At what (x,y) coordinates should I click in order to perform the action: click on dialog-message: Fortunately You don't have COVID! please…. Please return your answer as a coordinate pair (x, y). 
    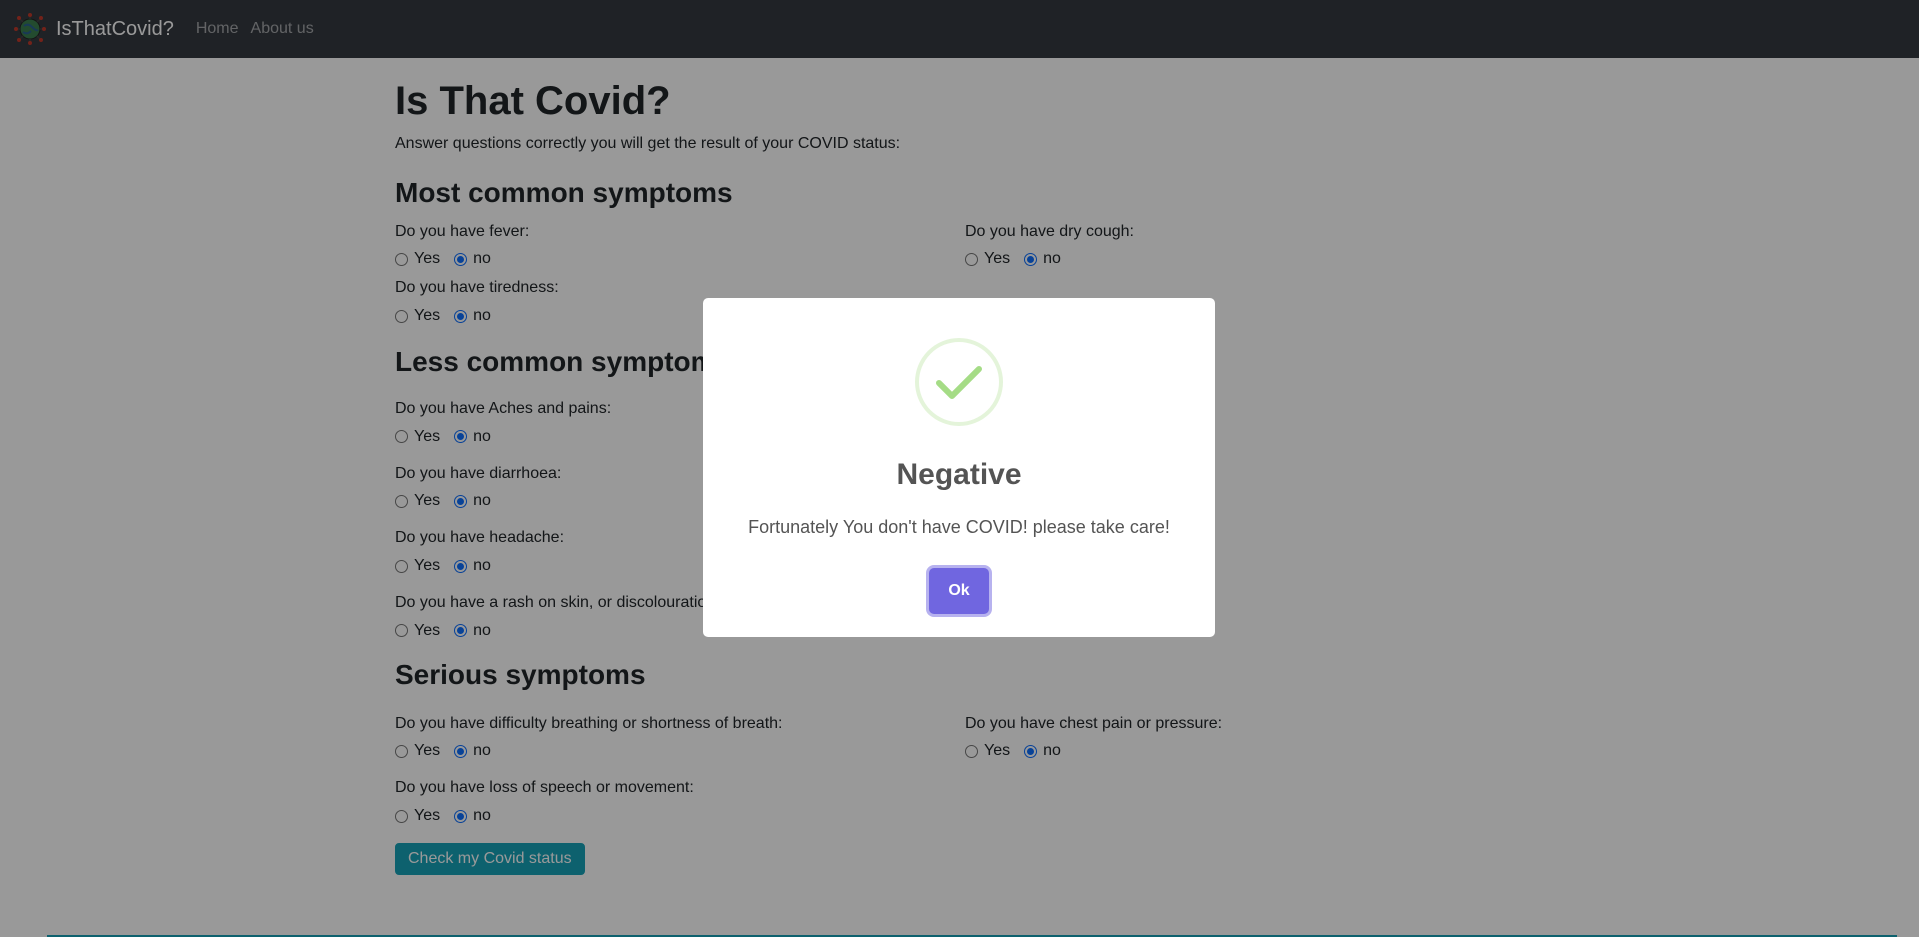
    Looking at the image, I should click on (959, 527).